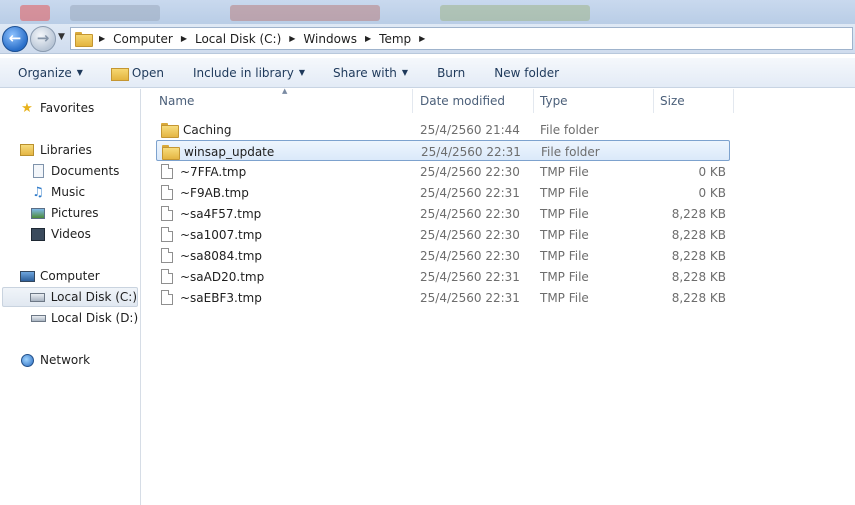 This screenshot has height=505, width=855. What do you see at coordinates (238, 38) in the screenshot?
I see `breadcrumb-label: Local Disk (C:)` at bounding box center [238, 38].